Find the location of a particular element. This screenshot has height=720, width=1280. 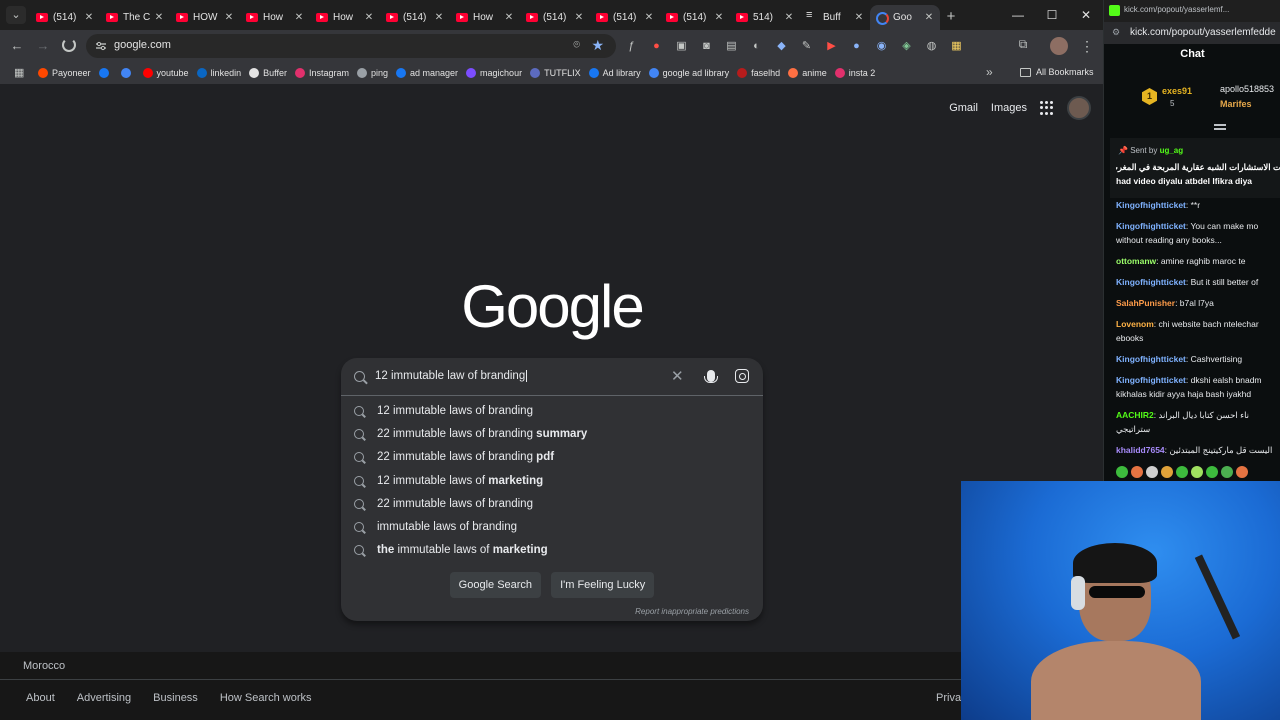

url-text: google.com is located at coordinates (142, 45).